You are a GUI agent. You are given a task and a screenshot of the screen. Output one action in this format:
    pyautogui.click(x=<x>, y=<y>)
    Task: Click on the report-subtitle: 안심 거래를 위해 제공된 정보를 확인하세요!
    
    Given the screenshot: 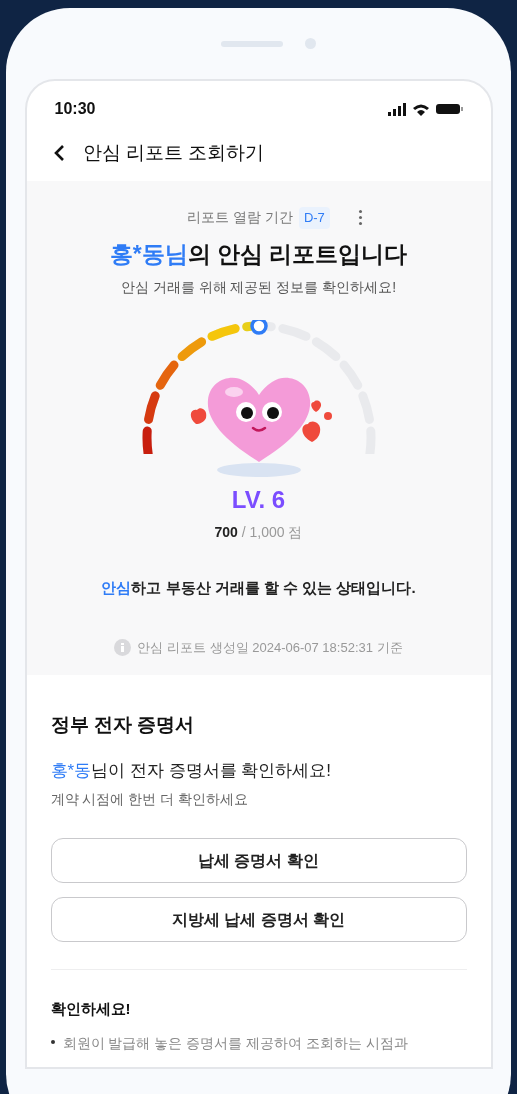 What is the action you would take?
    pyautogui.click(x=258, y=287)
    